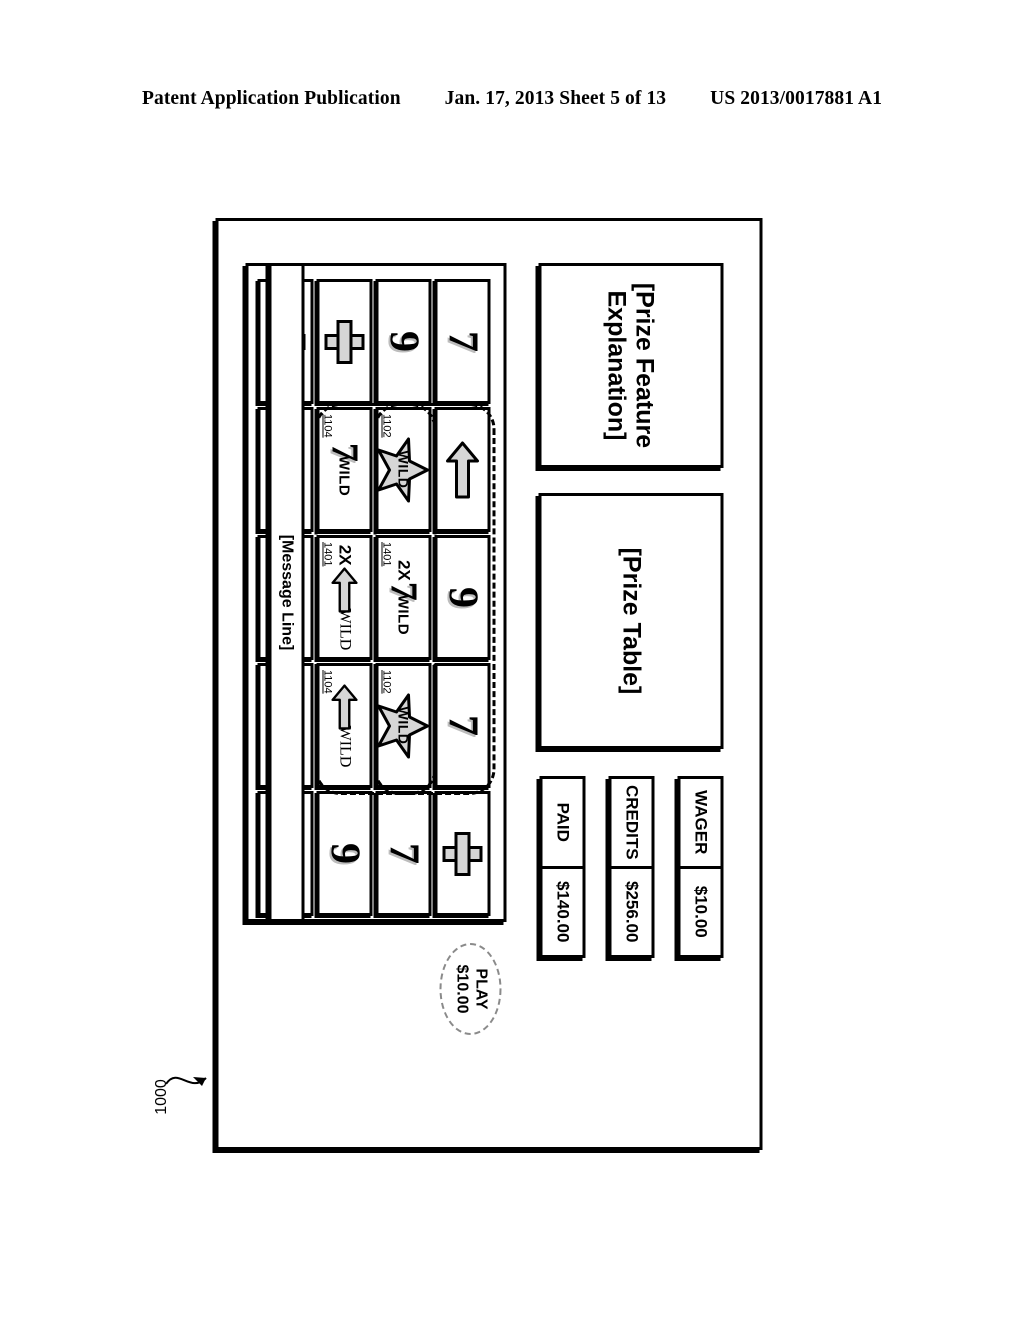 The image size is (1024, 1320). Describe the element at coordinates (461, 989) in the screenshot. I see `play-button-amount: $10.00` at that location.